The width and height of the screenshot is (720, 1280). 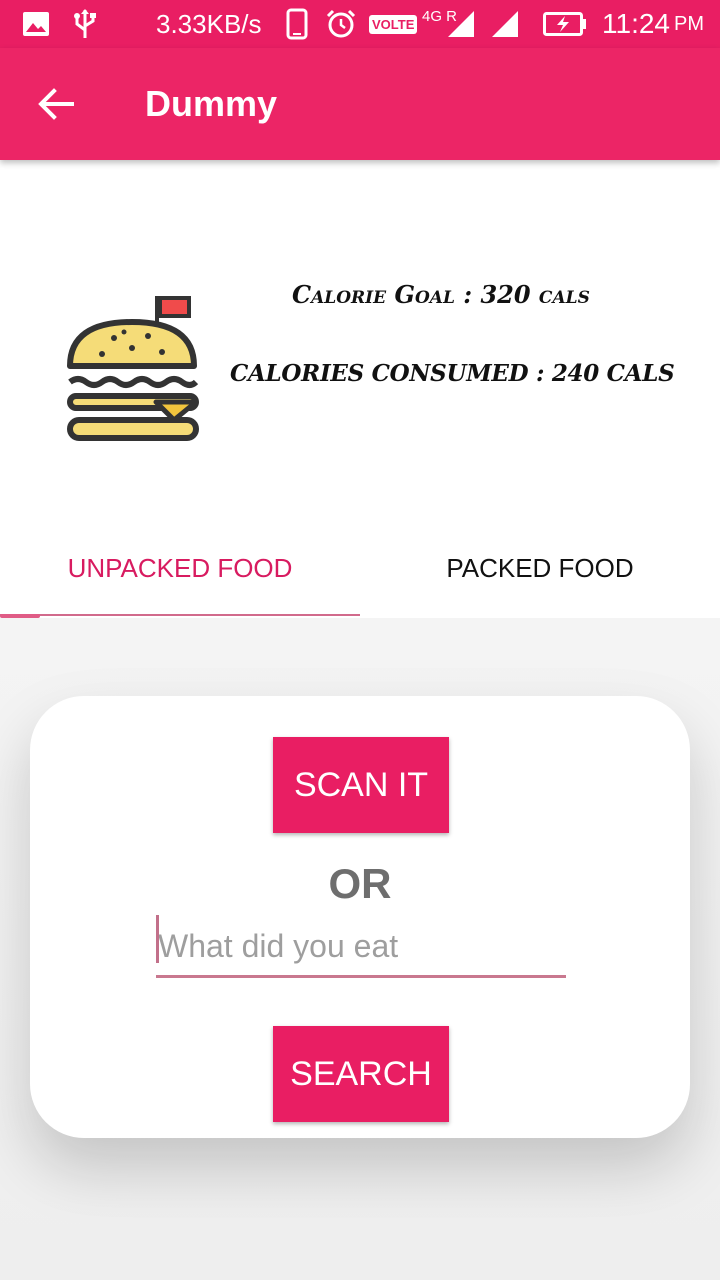 What do you see at coordinates (565, 24) in the screenshot?
I see `battery-charging-icon` at bounding box center [565, 24].